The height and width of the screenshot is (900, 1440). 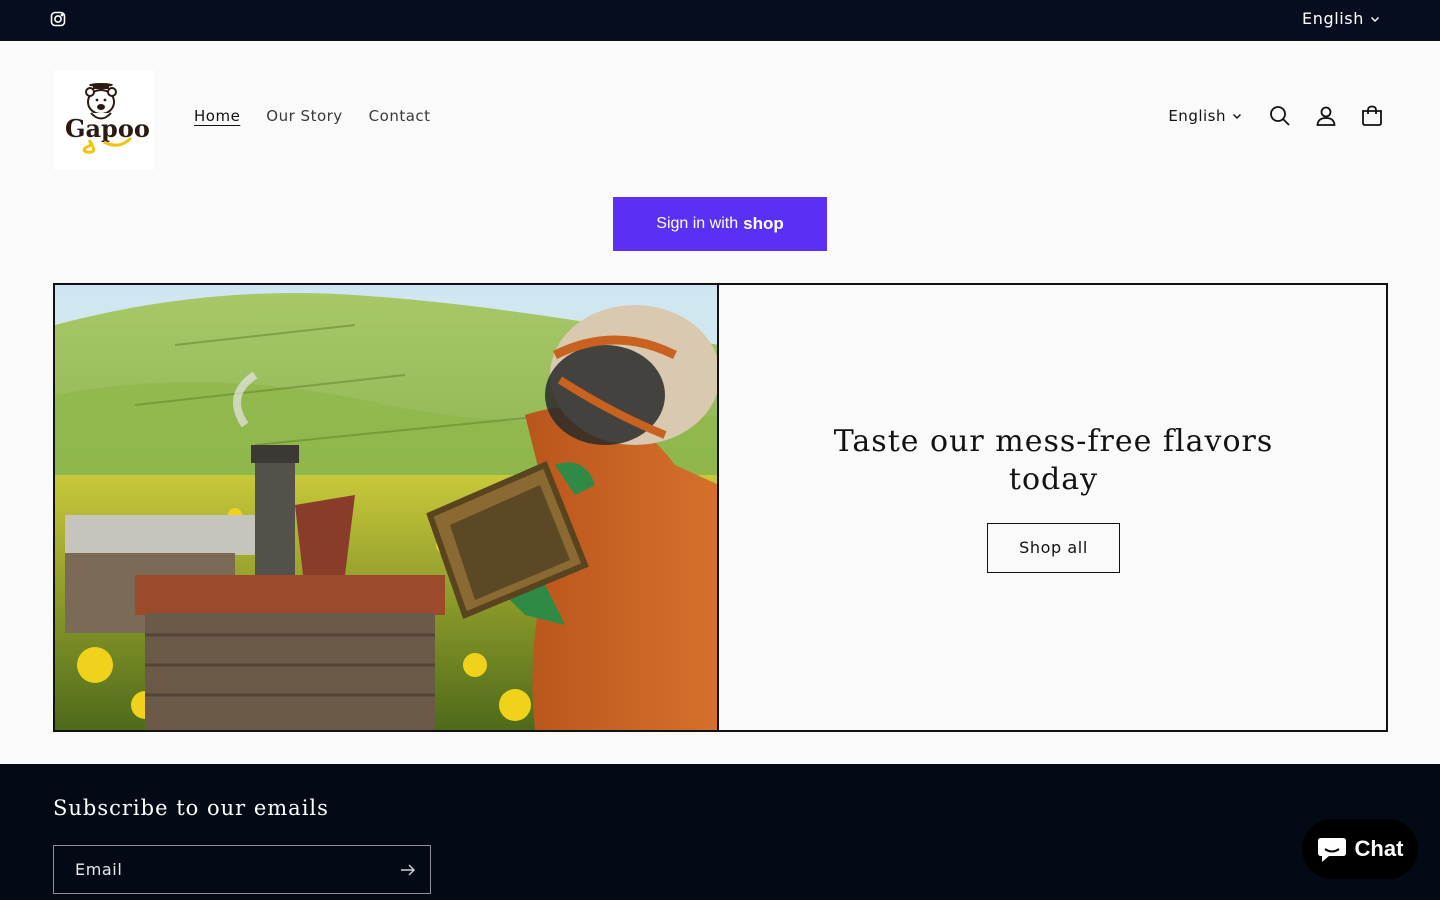 I want to click on nav-home: Home, so click(x=217, y=116).